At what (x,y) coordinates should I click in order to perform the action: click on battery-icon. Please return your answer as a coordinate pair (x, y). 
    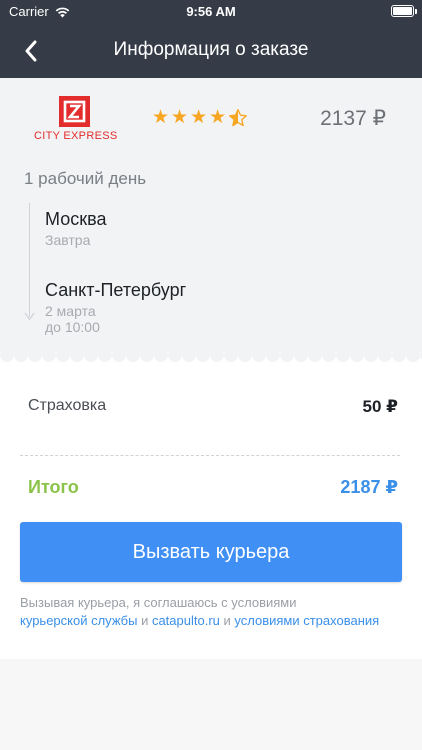
    Looking at the image, I should click on (404, 11).